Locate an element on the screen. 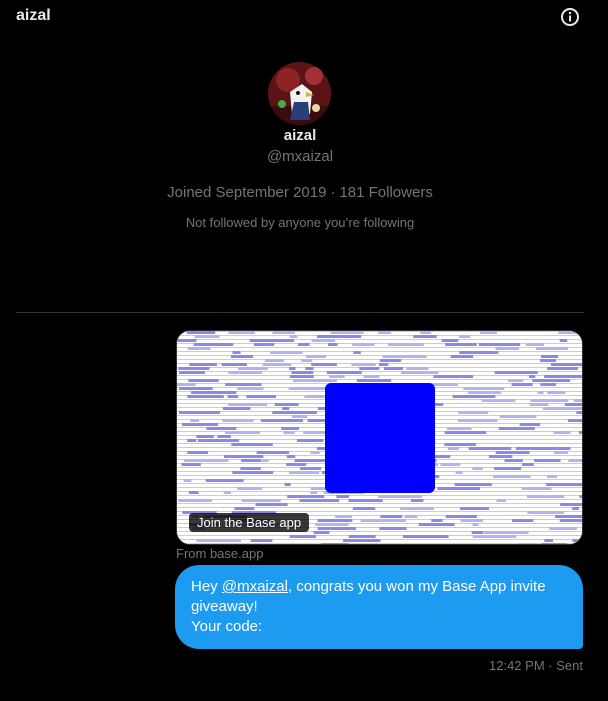  message-meta: 12:42 PM · Sent is located at coordinates (536, 665).